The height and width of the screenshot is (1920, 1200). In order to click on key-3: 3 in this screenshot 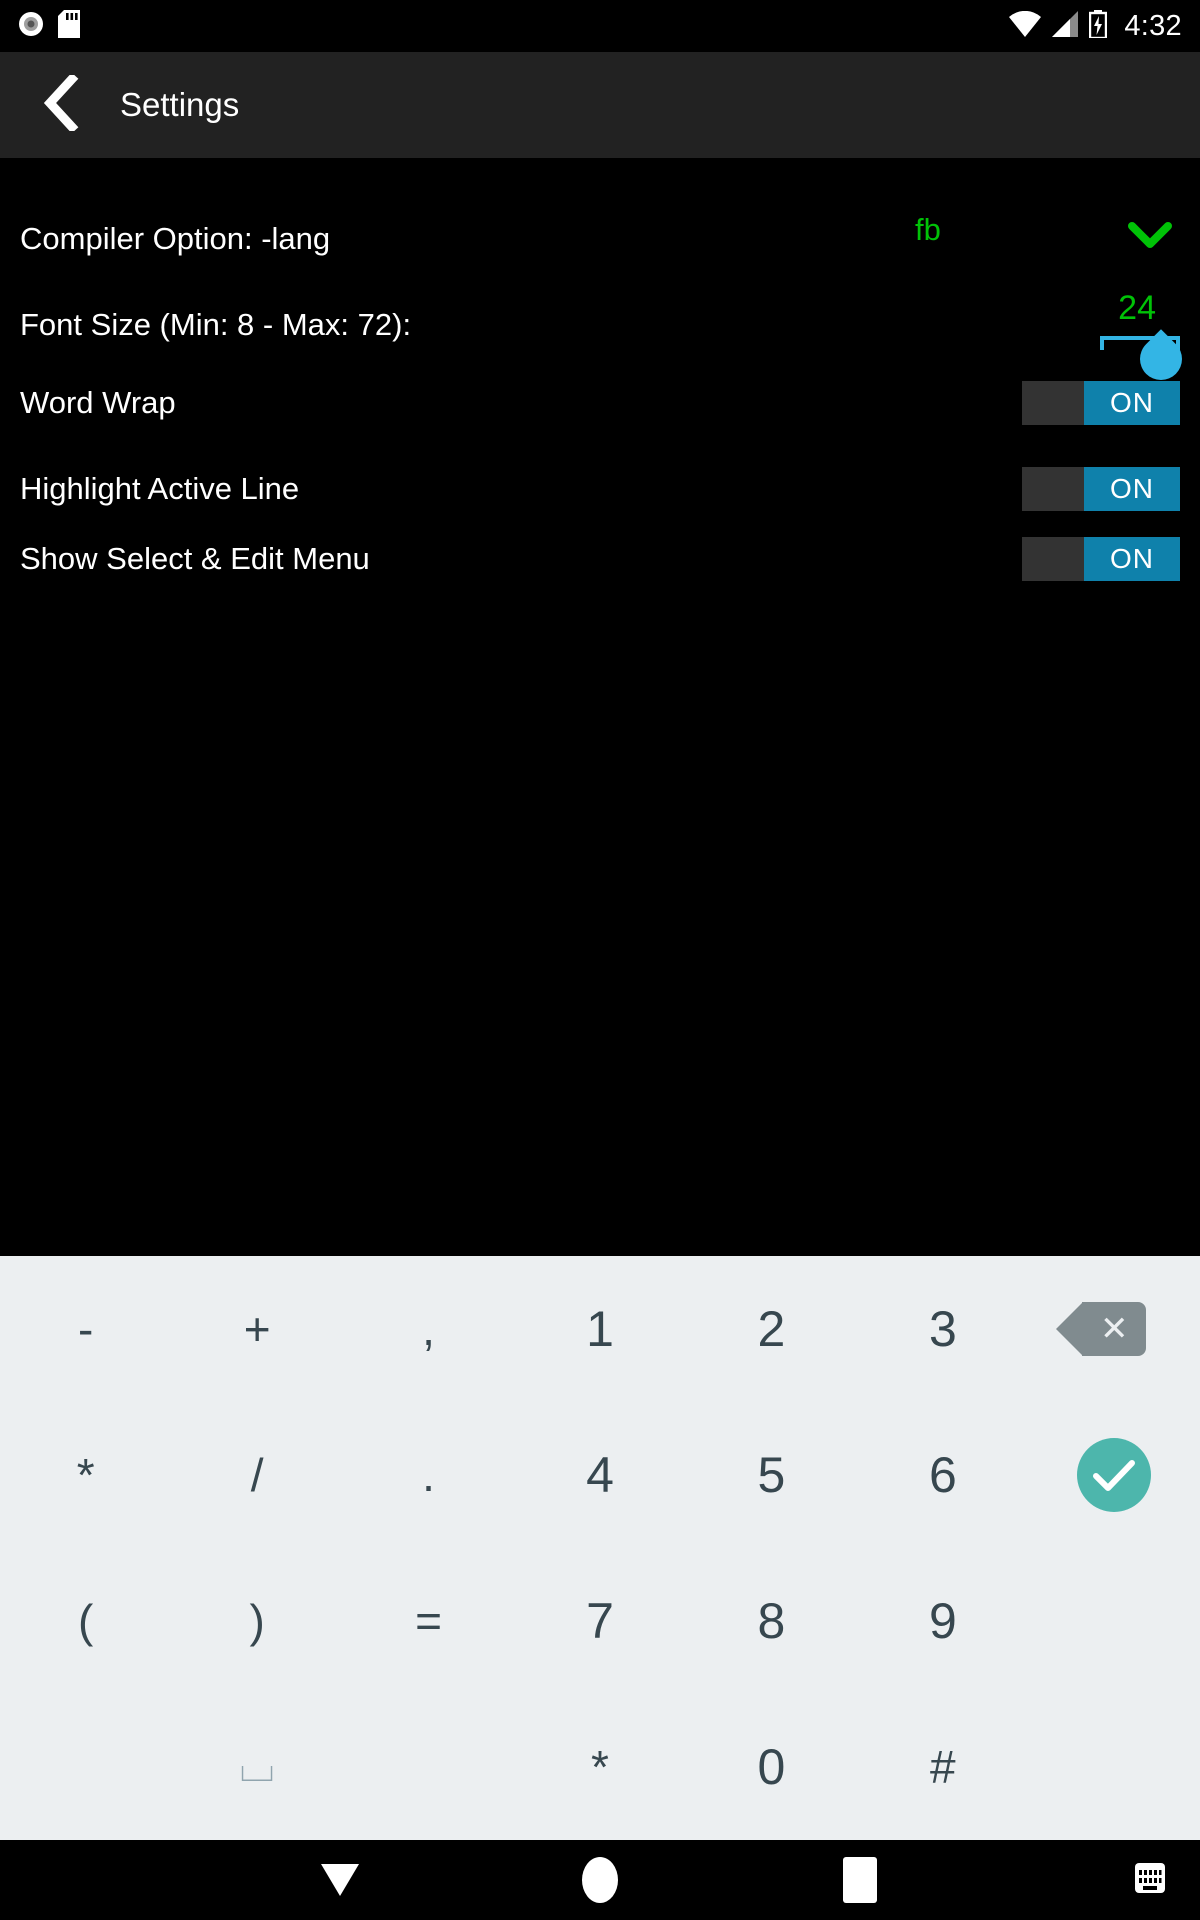, I will do `click(942, 1329)`.